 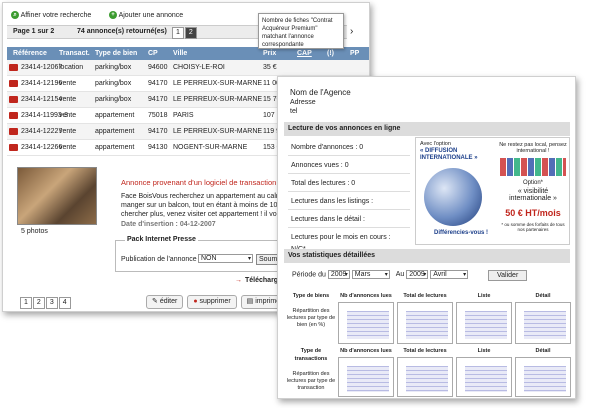 I want to click on table-cell: 23414-12266, so click(x=41, y=147).